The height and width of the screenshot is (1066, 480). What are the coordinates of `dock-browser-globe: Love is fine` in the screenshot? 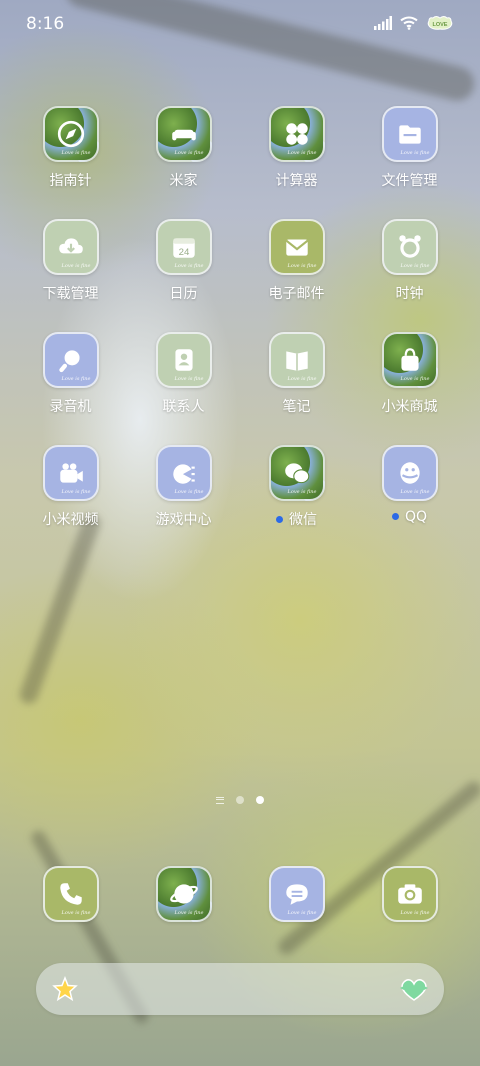 It's located at (183, 894).